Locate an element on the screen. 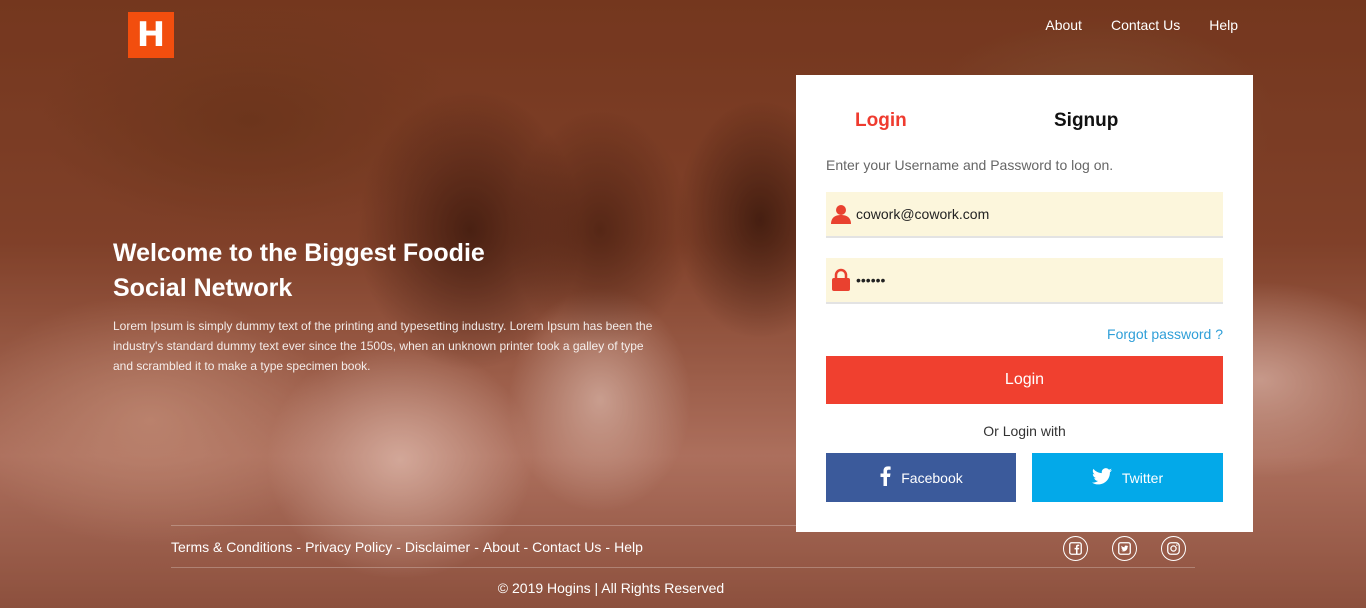 This screenshot has width=1366, height=608. twitter-login-button: Twitter is located at coordinates (1127, 477).